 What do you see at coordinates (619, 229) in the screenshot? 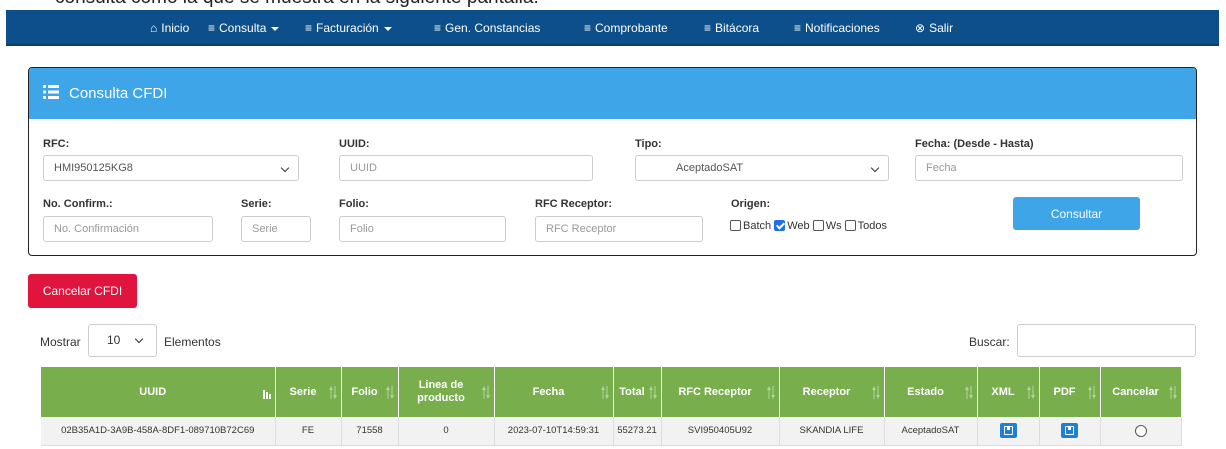
I see `rfc-receptor-input: RFC Receptor` at bounding box center [619, 229].